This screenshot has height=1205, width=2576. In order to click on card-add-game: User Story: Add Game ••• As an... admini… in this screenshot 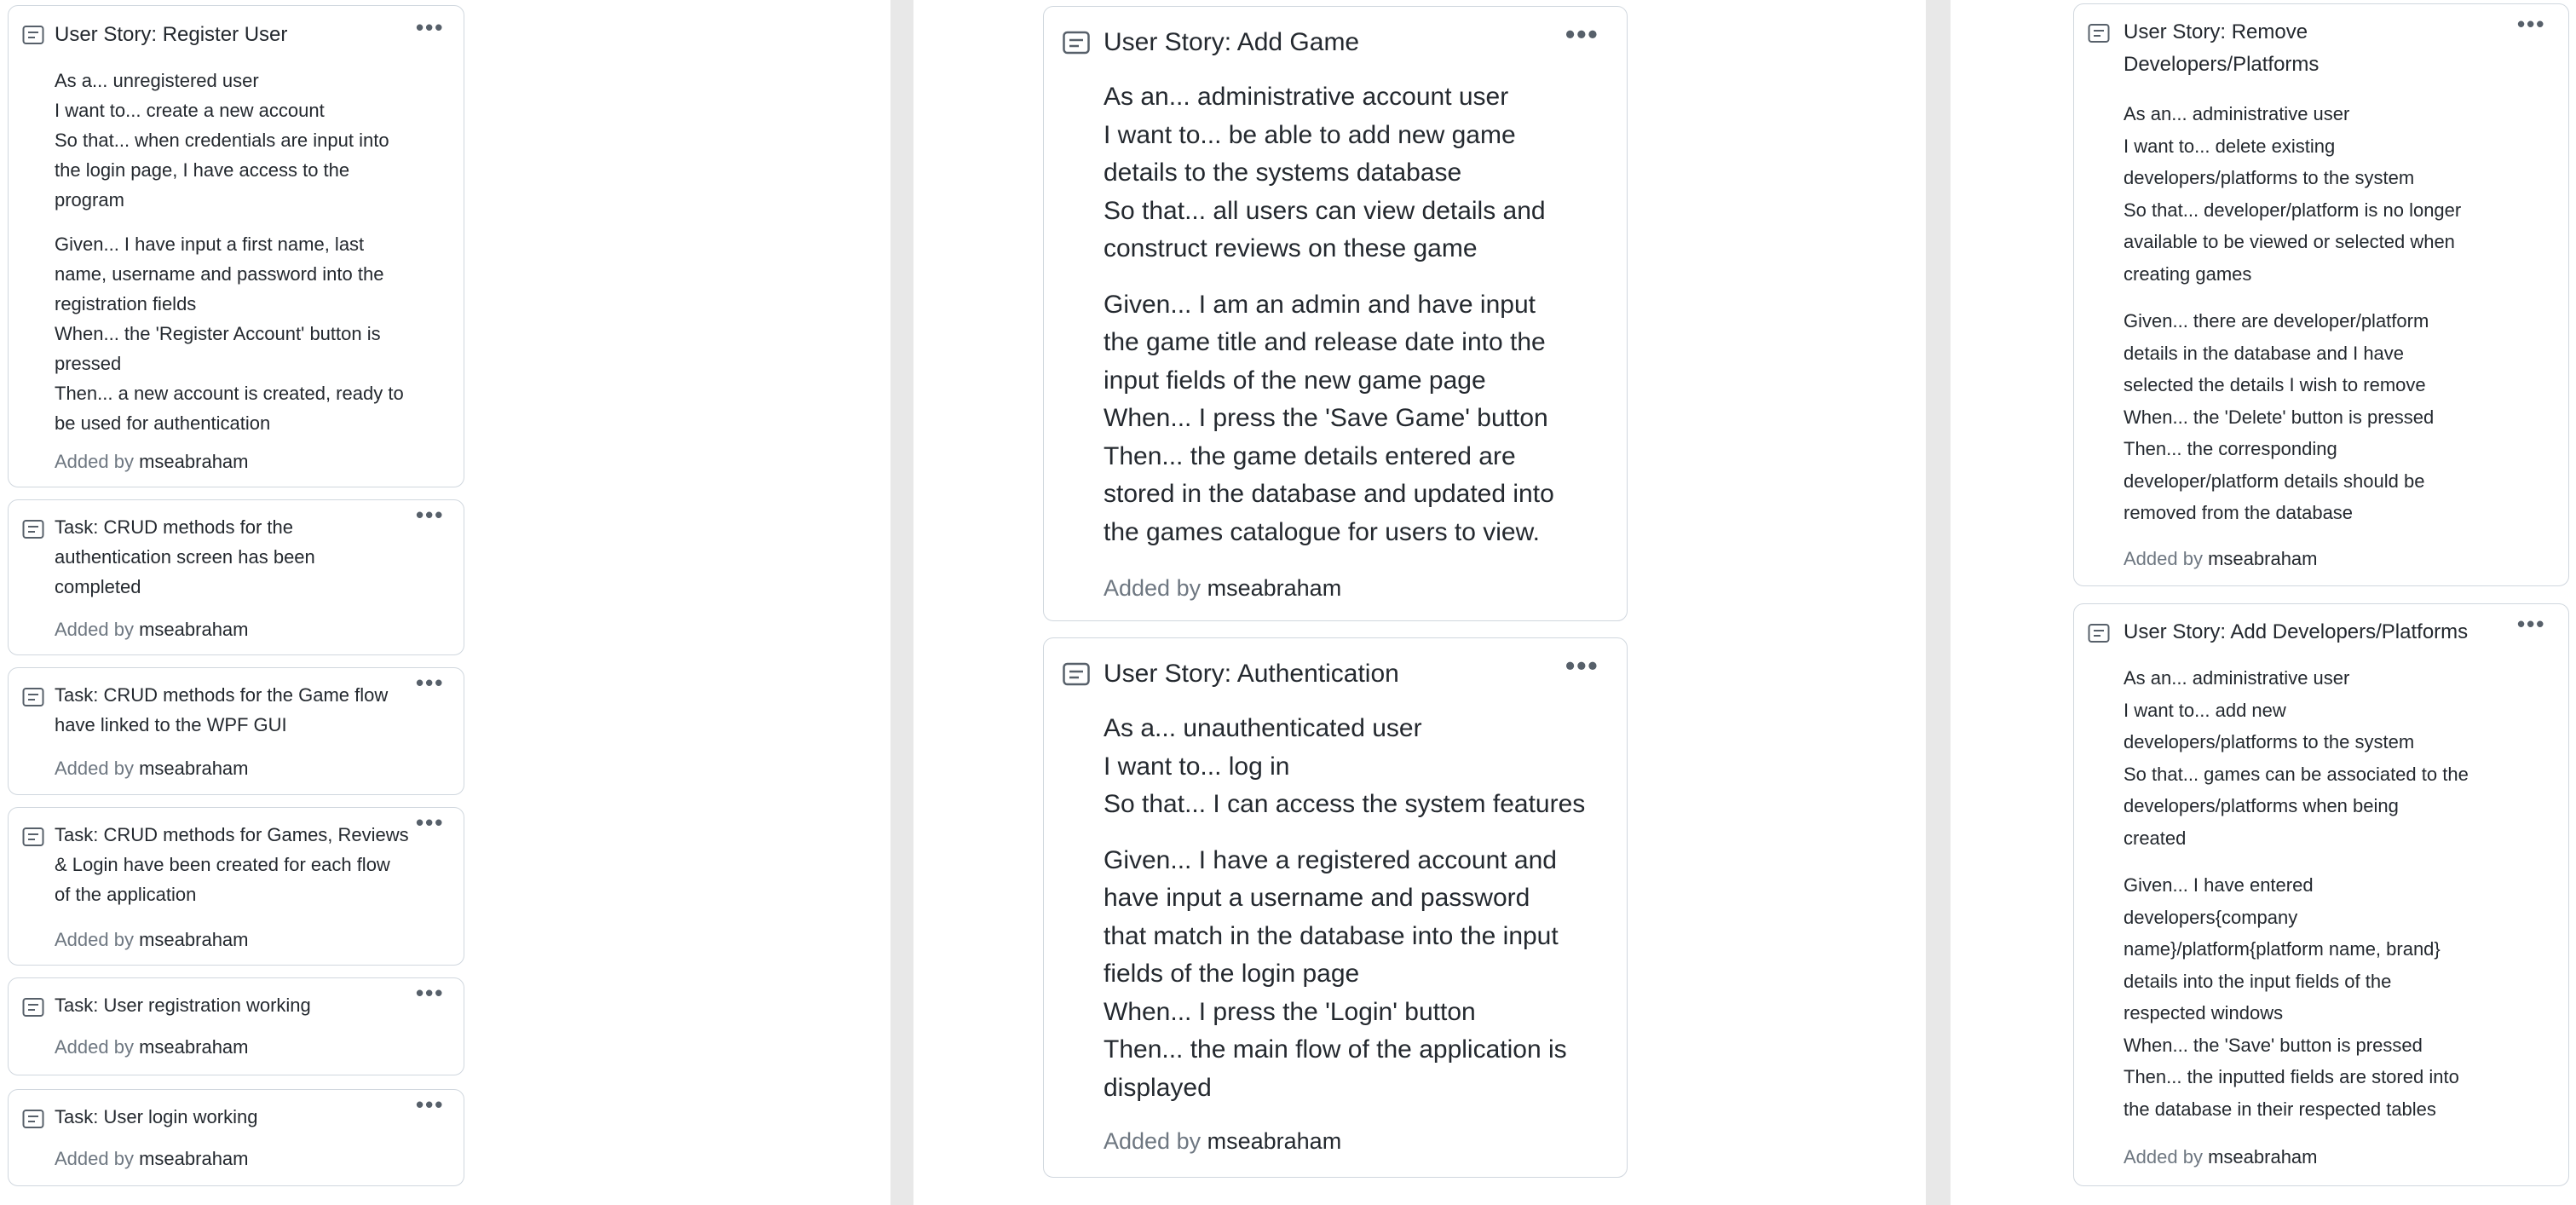, I will do `click(1335, 313)`.